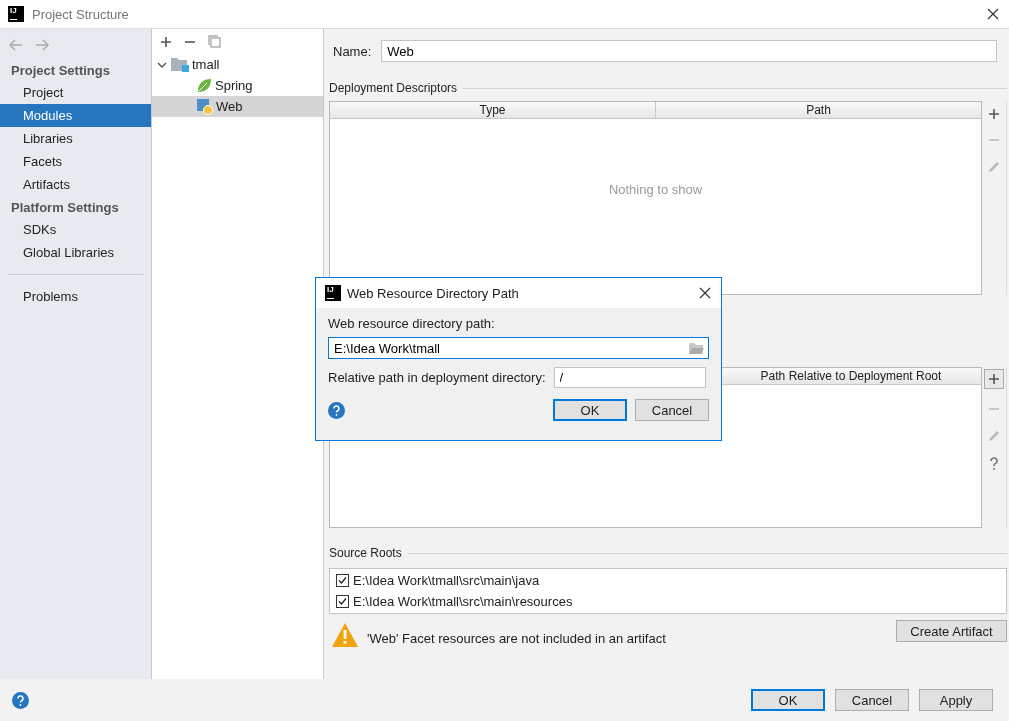  What do you see at coordinates (345, 635) in the screenshot?
I see `warning-icon` at bounding box center [345, 635].